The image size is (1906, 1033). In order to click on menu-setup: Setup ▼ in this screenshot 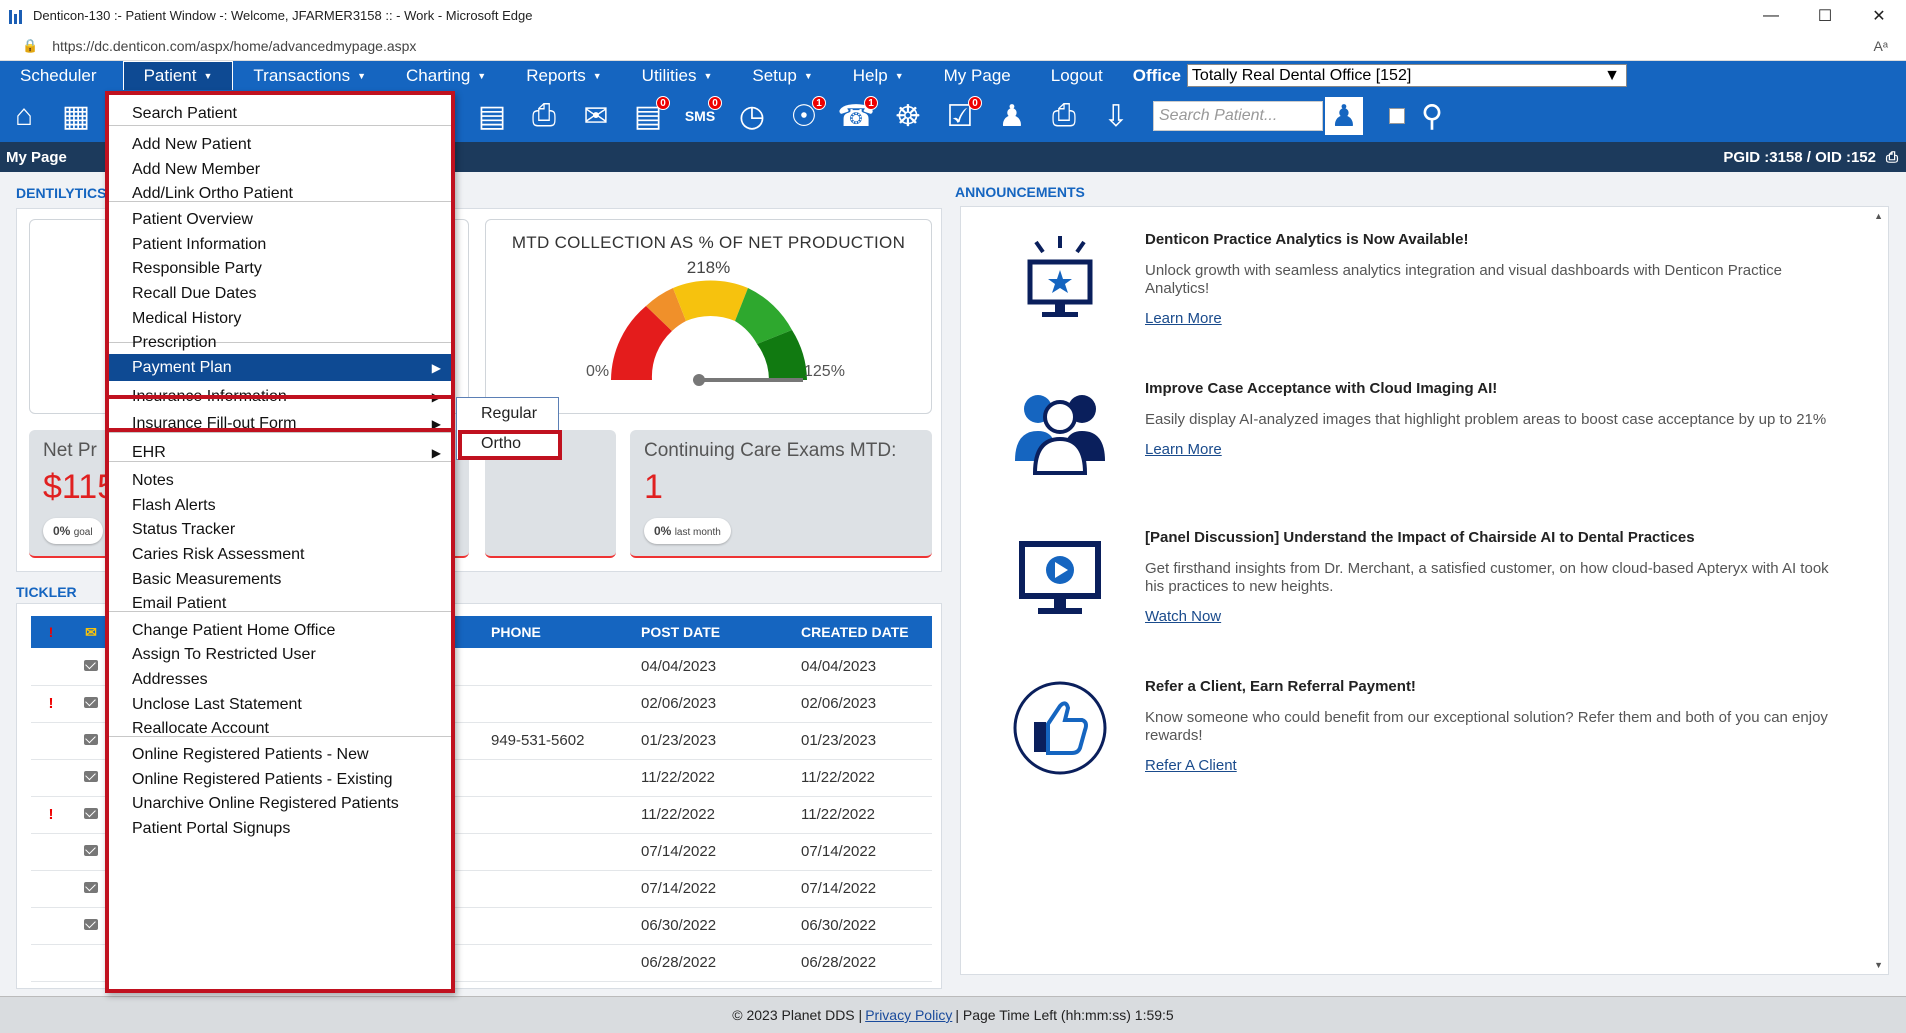, I will do `click(782, 75)`.